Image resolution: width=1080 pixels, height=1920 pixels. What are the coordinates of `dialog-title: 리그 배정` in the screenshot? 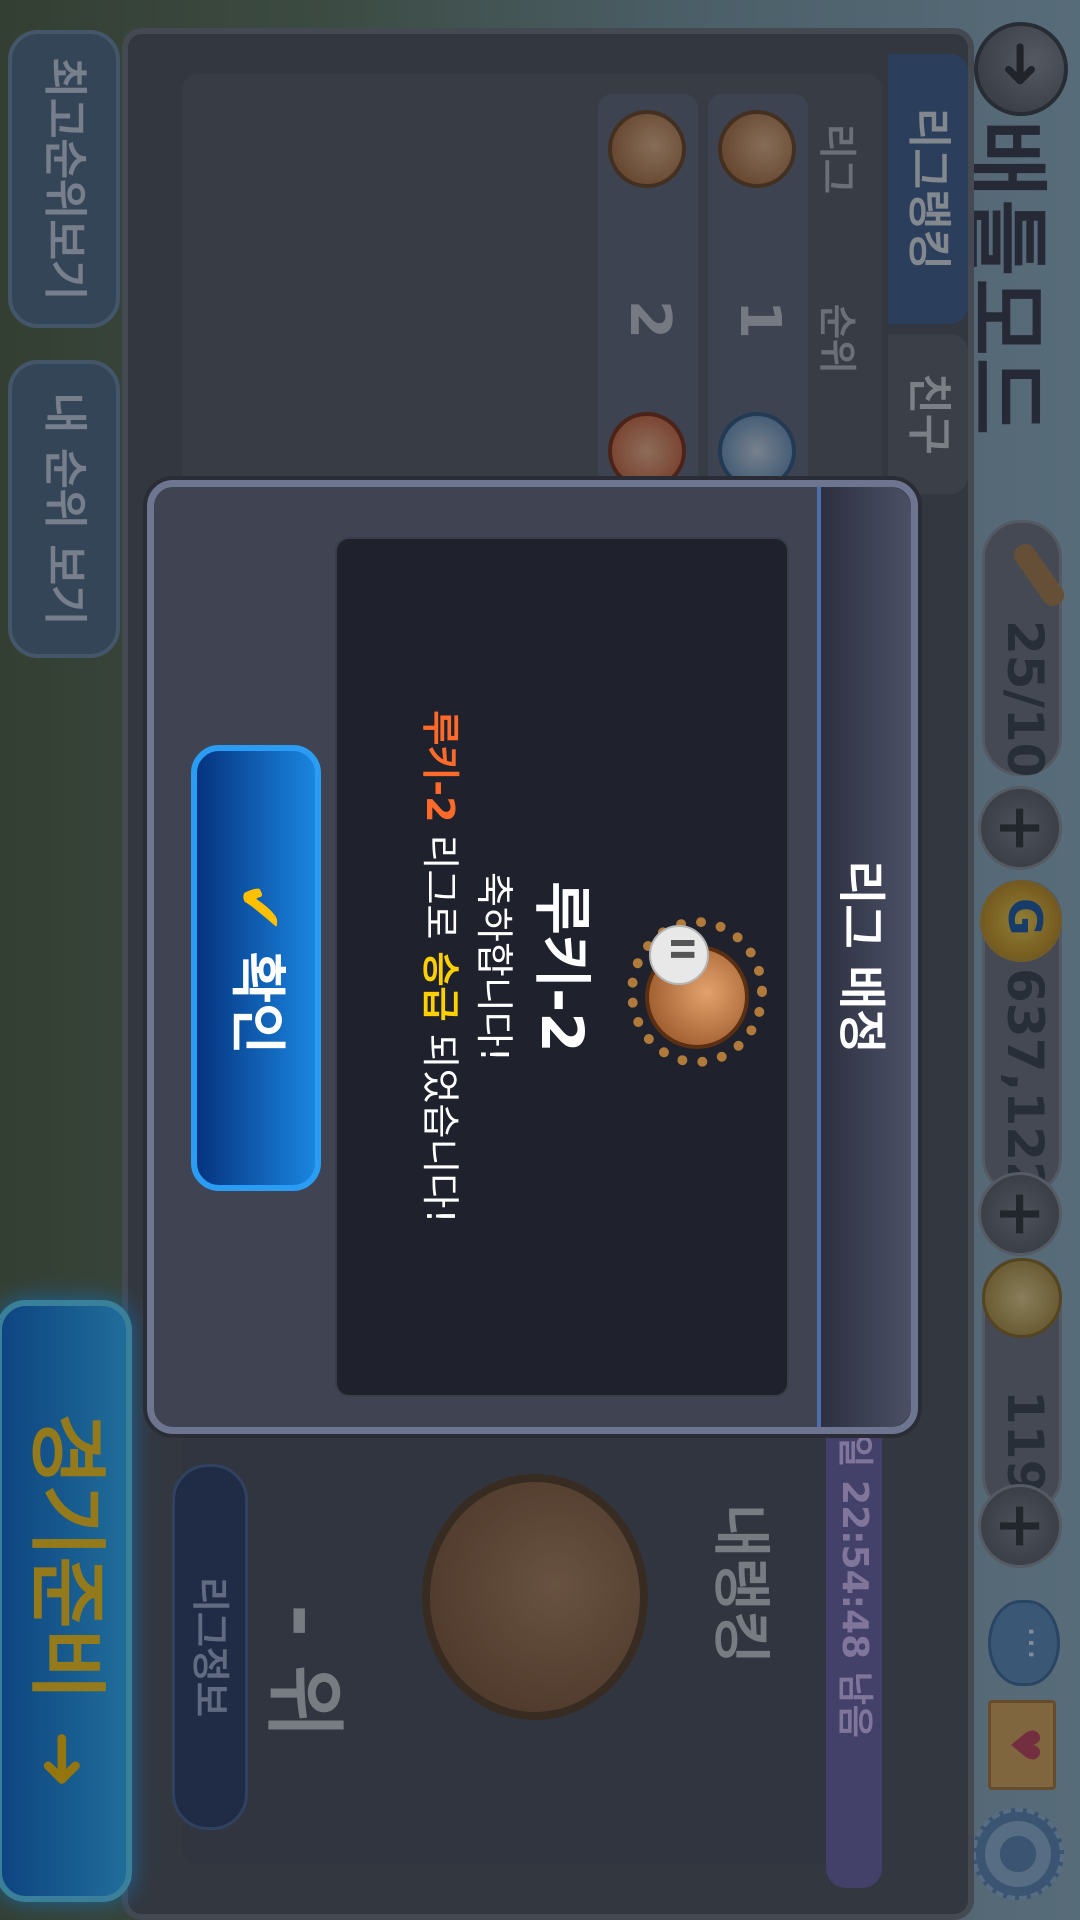 It's located at (861, 957).